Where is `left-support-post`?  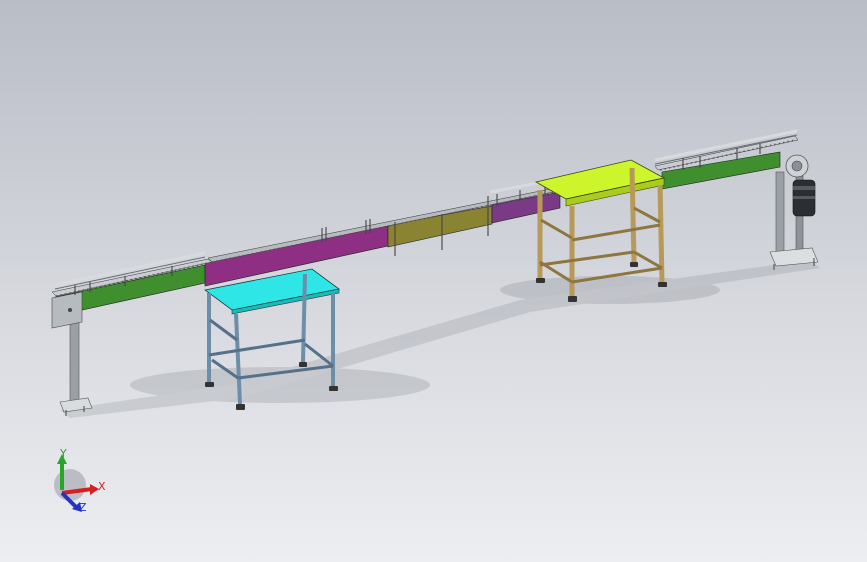
left-support-post is located at coordinates (76, 367).